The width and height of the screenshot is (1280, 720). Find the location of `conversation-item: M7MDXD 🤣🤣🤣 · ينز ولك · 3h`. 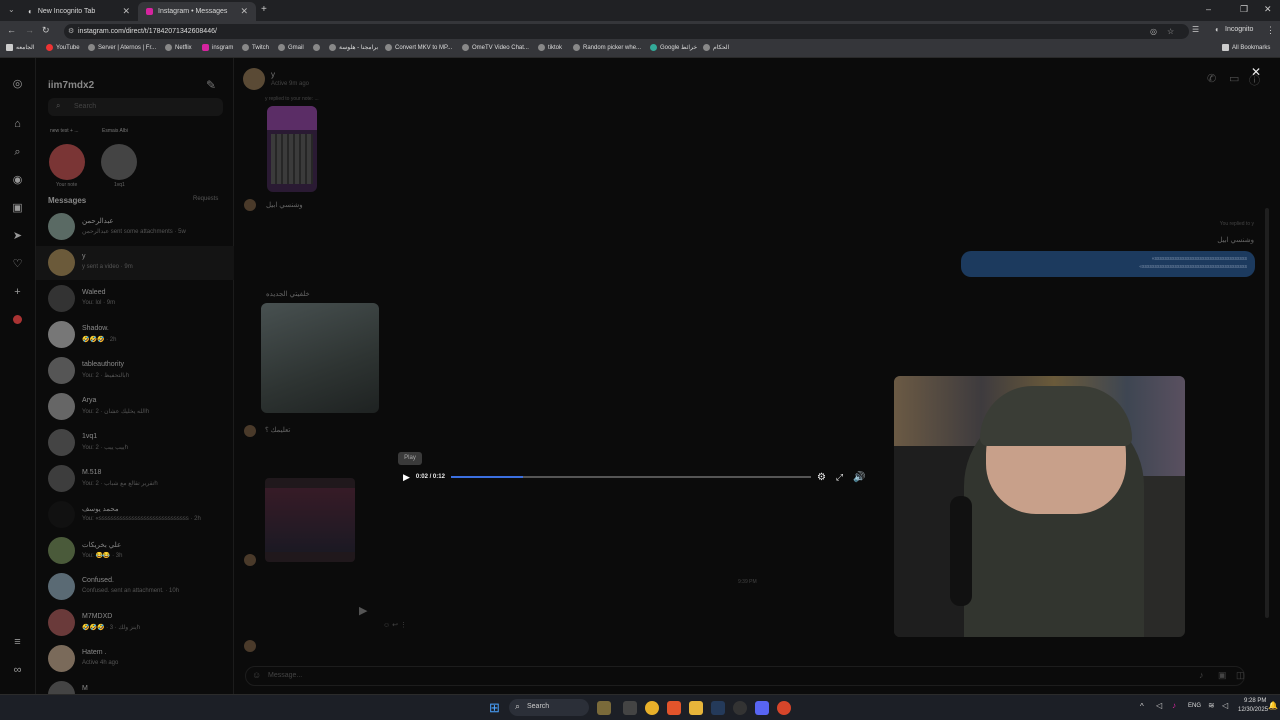

conversation-item: M7MDXD 🤣🤣🤣 · ينز ولك · 3h is located at coordinates (135, 623).